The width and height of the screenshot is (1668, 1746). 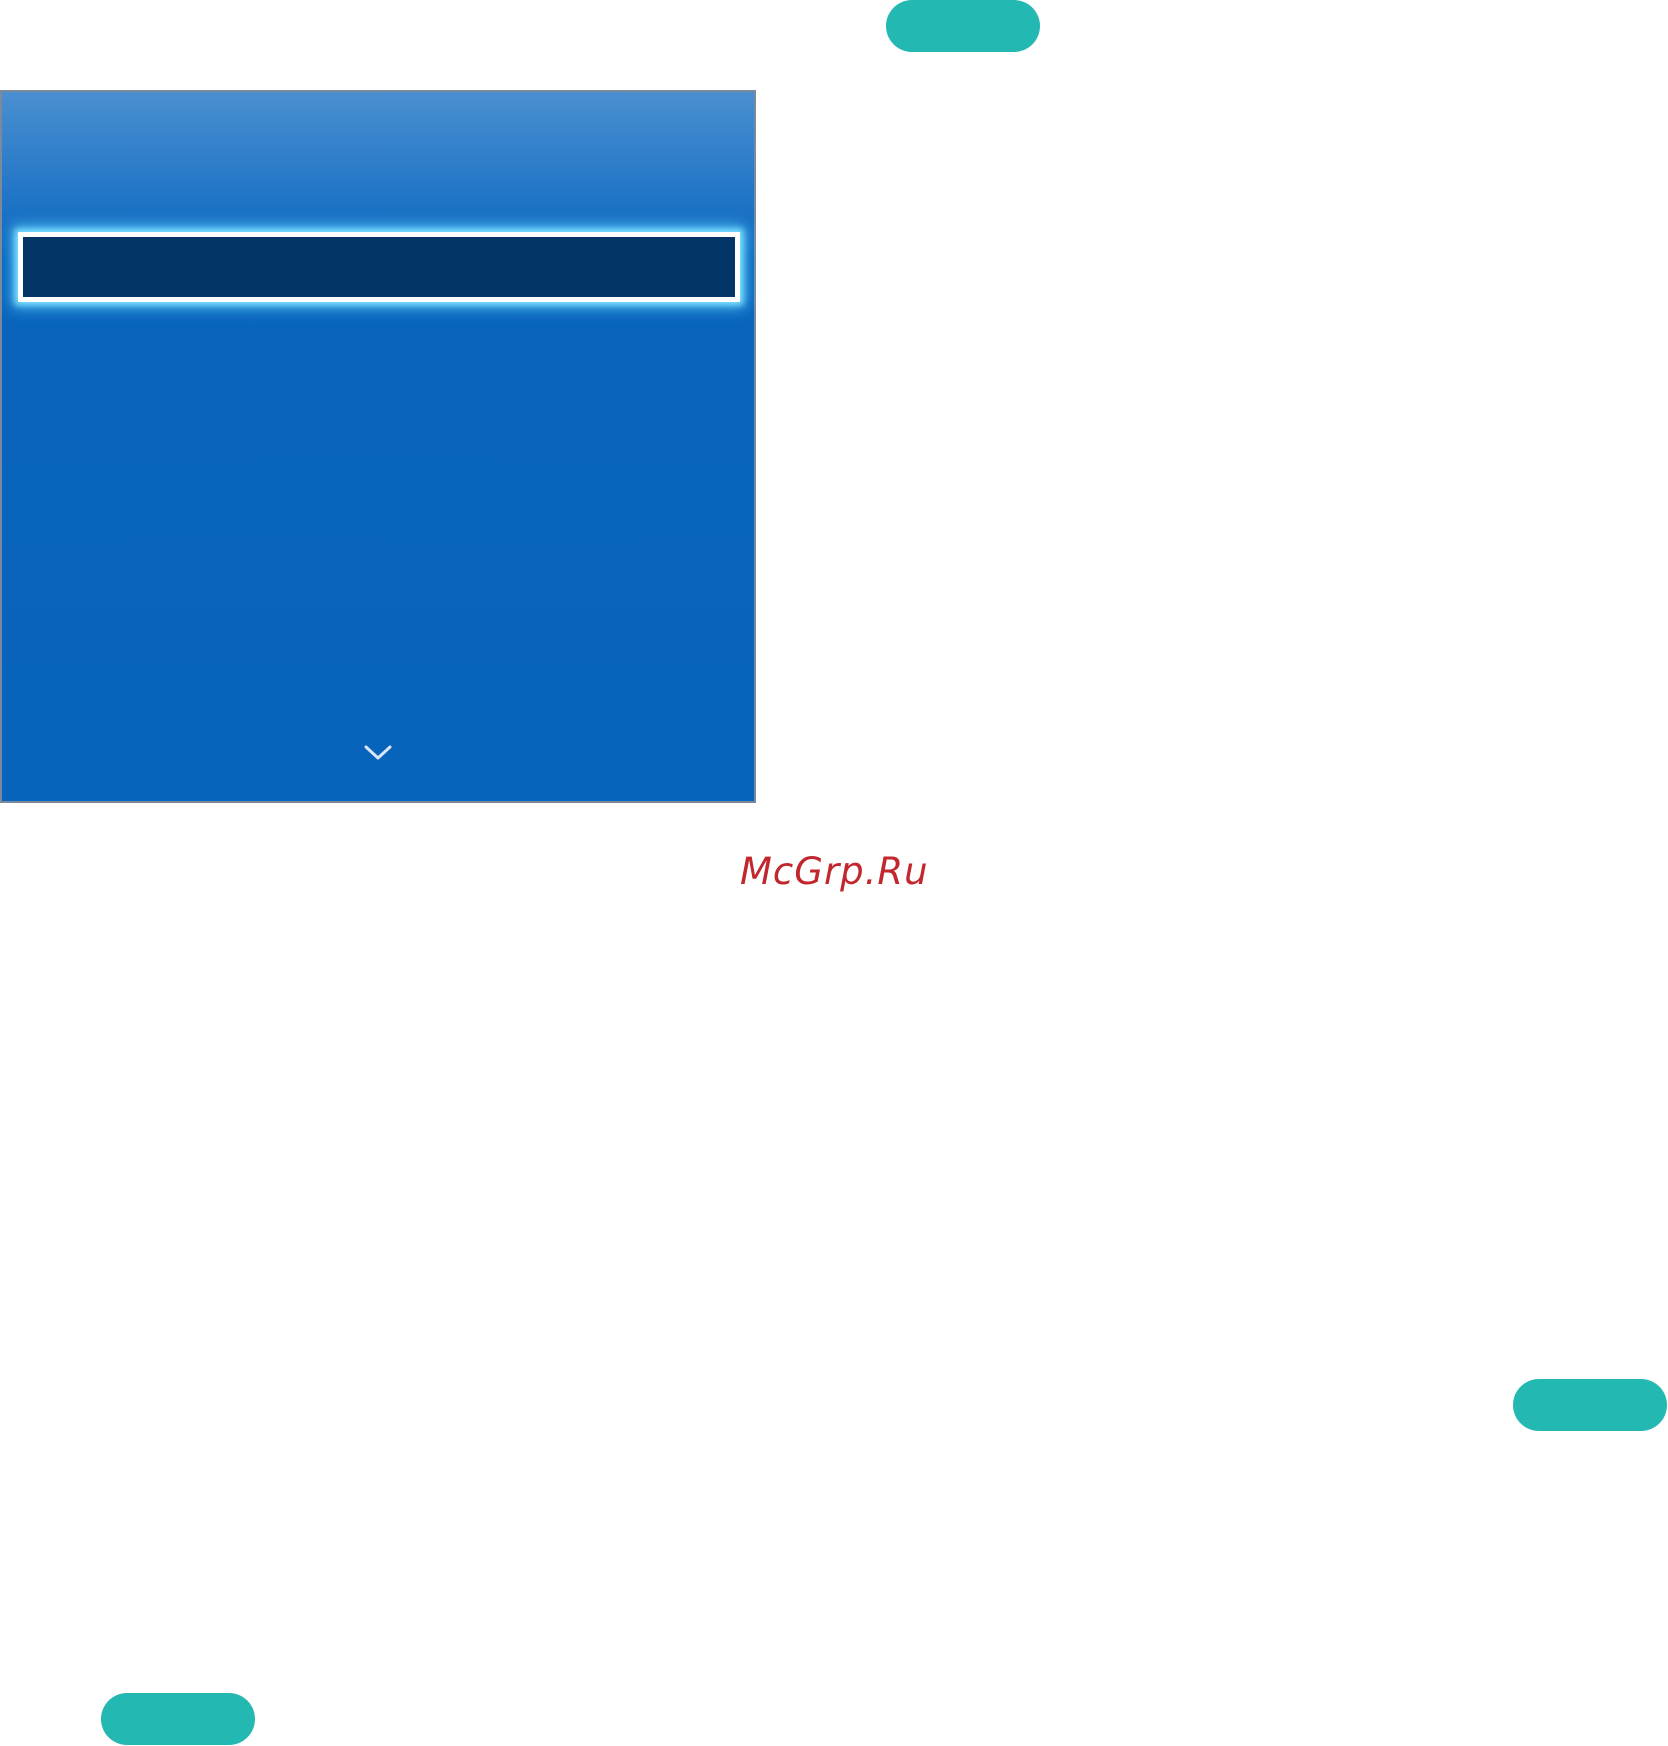 I want to click on chevron-down-icon, so click(x=378, y=753).